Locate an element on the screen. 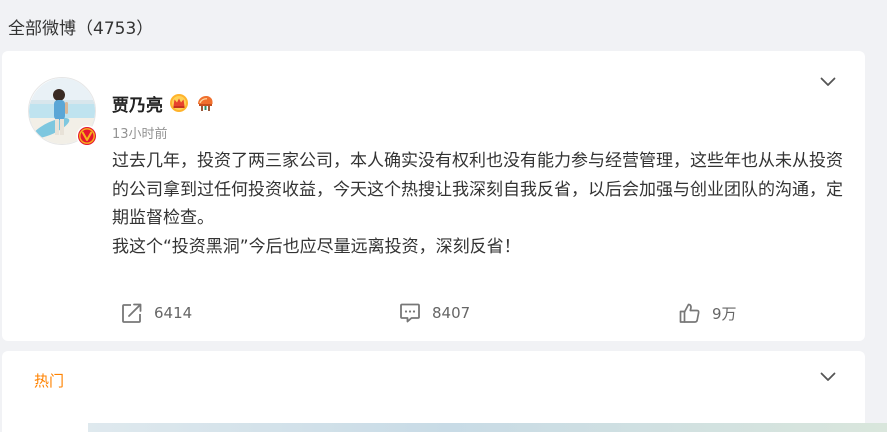 This screenshot has width=887, height=432. comment-image-preview is located at coordinates (487, 427).